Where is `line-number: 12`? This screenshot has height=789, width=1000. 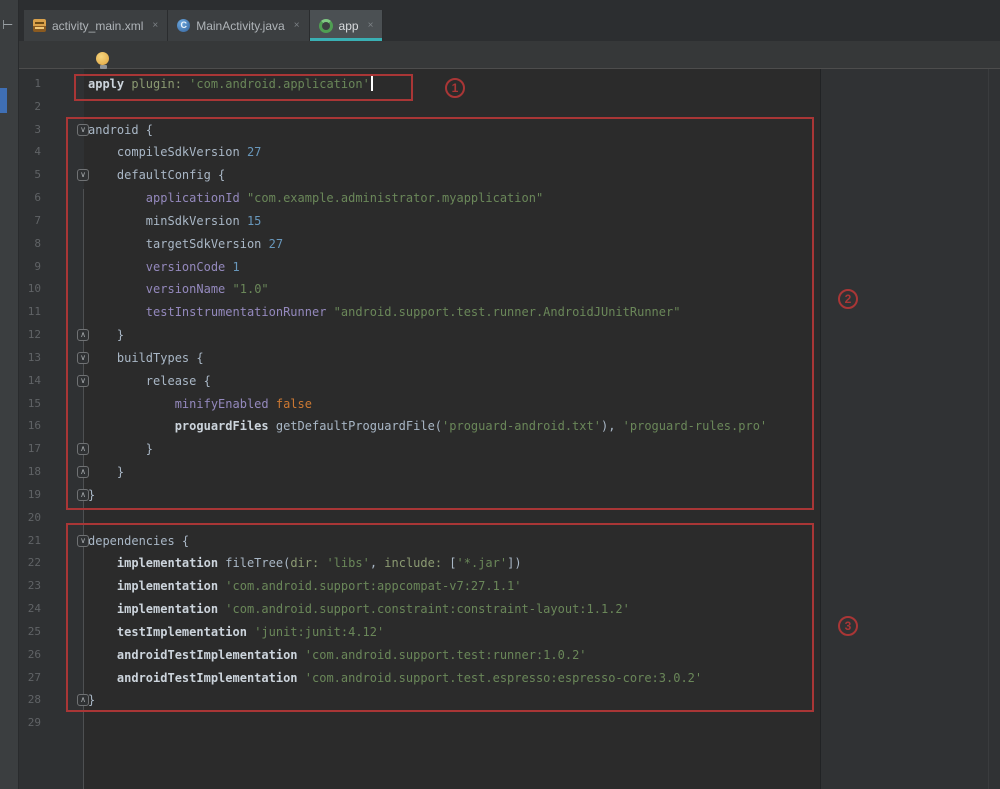 line-number: 12 is located at coordinates (34, 335).